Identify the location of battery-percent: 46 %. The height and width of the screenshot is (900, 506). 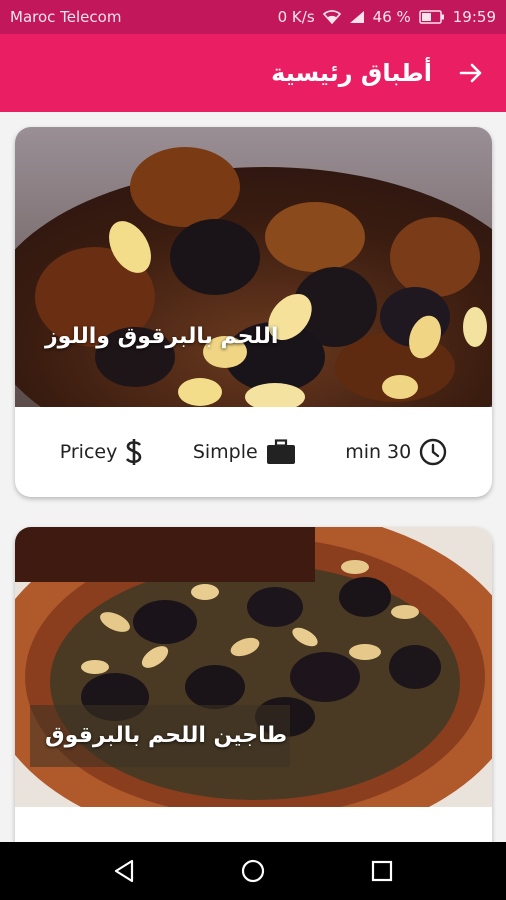
(391, 17).